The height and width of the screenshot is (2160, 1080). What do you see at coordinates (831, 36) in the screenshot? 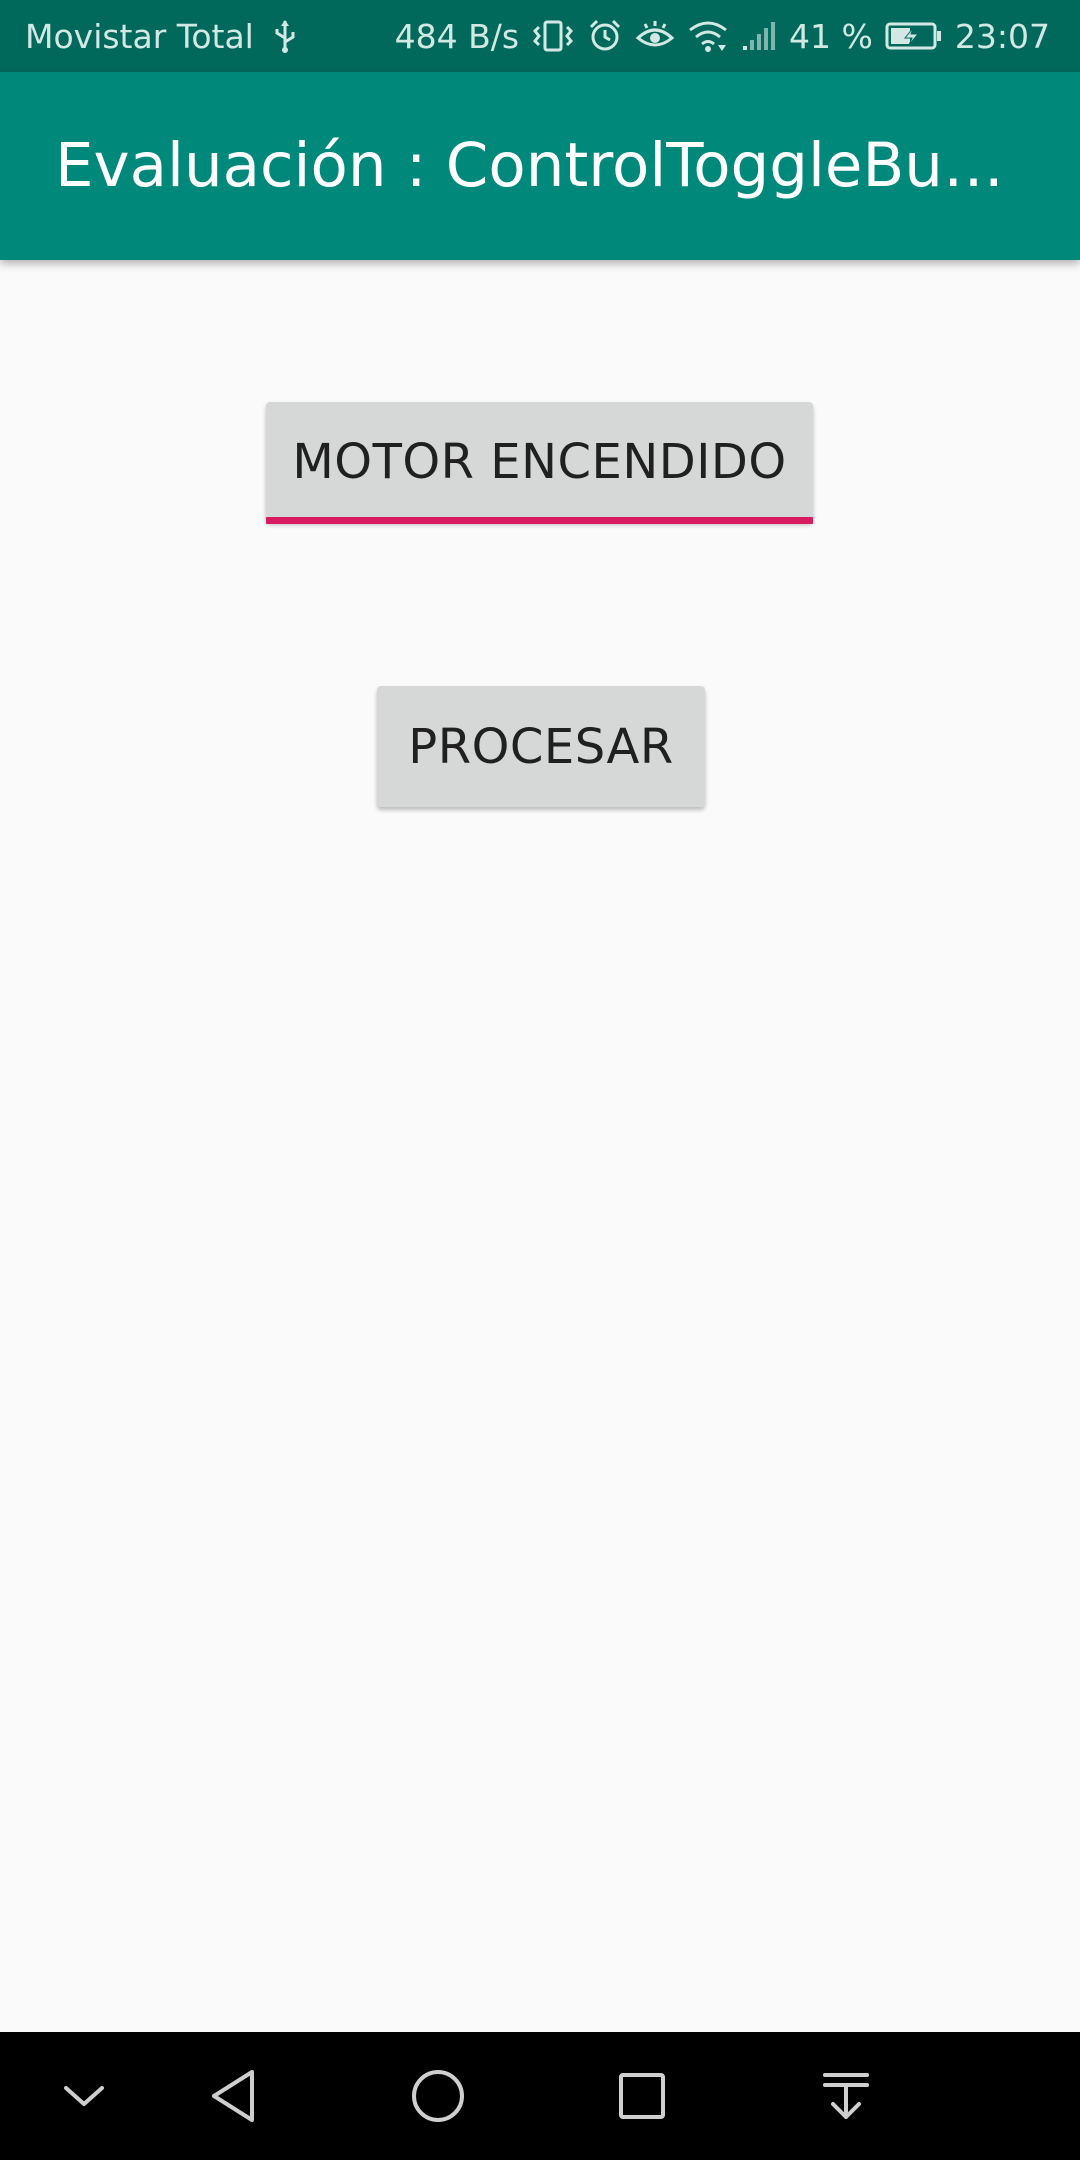
I see `battery-percent: 41 %` at bounding box center [831, 36].